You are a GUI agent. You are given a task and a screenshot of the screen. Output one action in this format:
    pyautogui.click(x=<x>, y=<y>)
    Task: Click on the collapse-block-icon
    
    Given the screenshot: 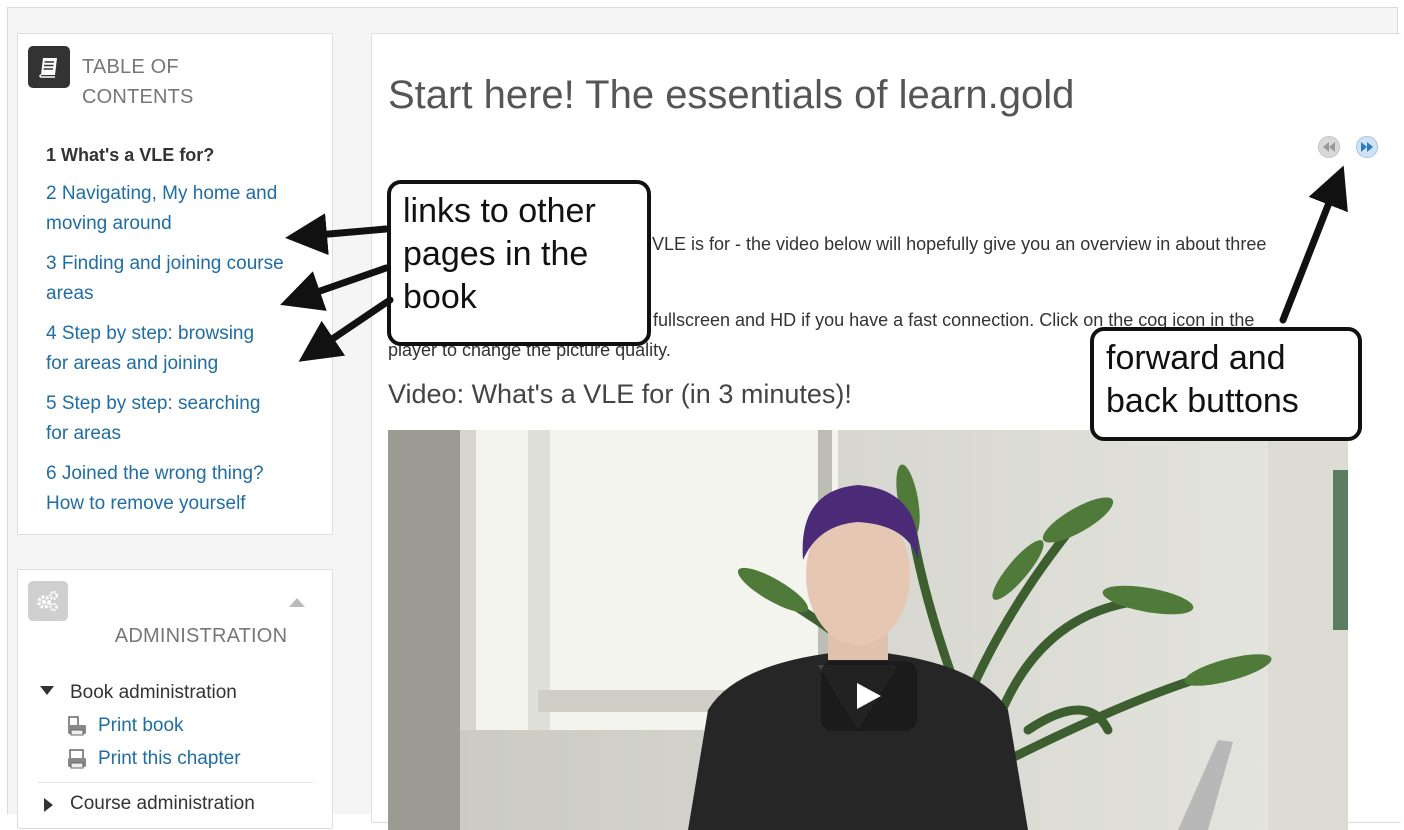 What is the action you would take?
    pyautogui.click(x=297, y=602)
    